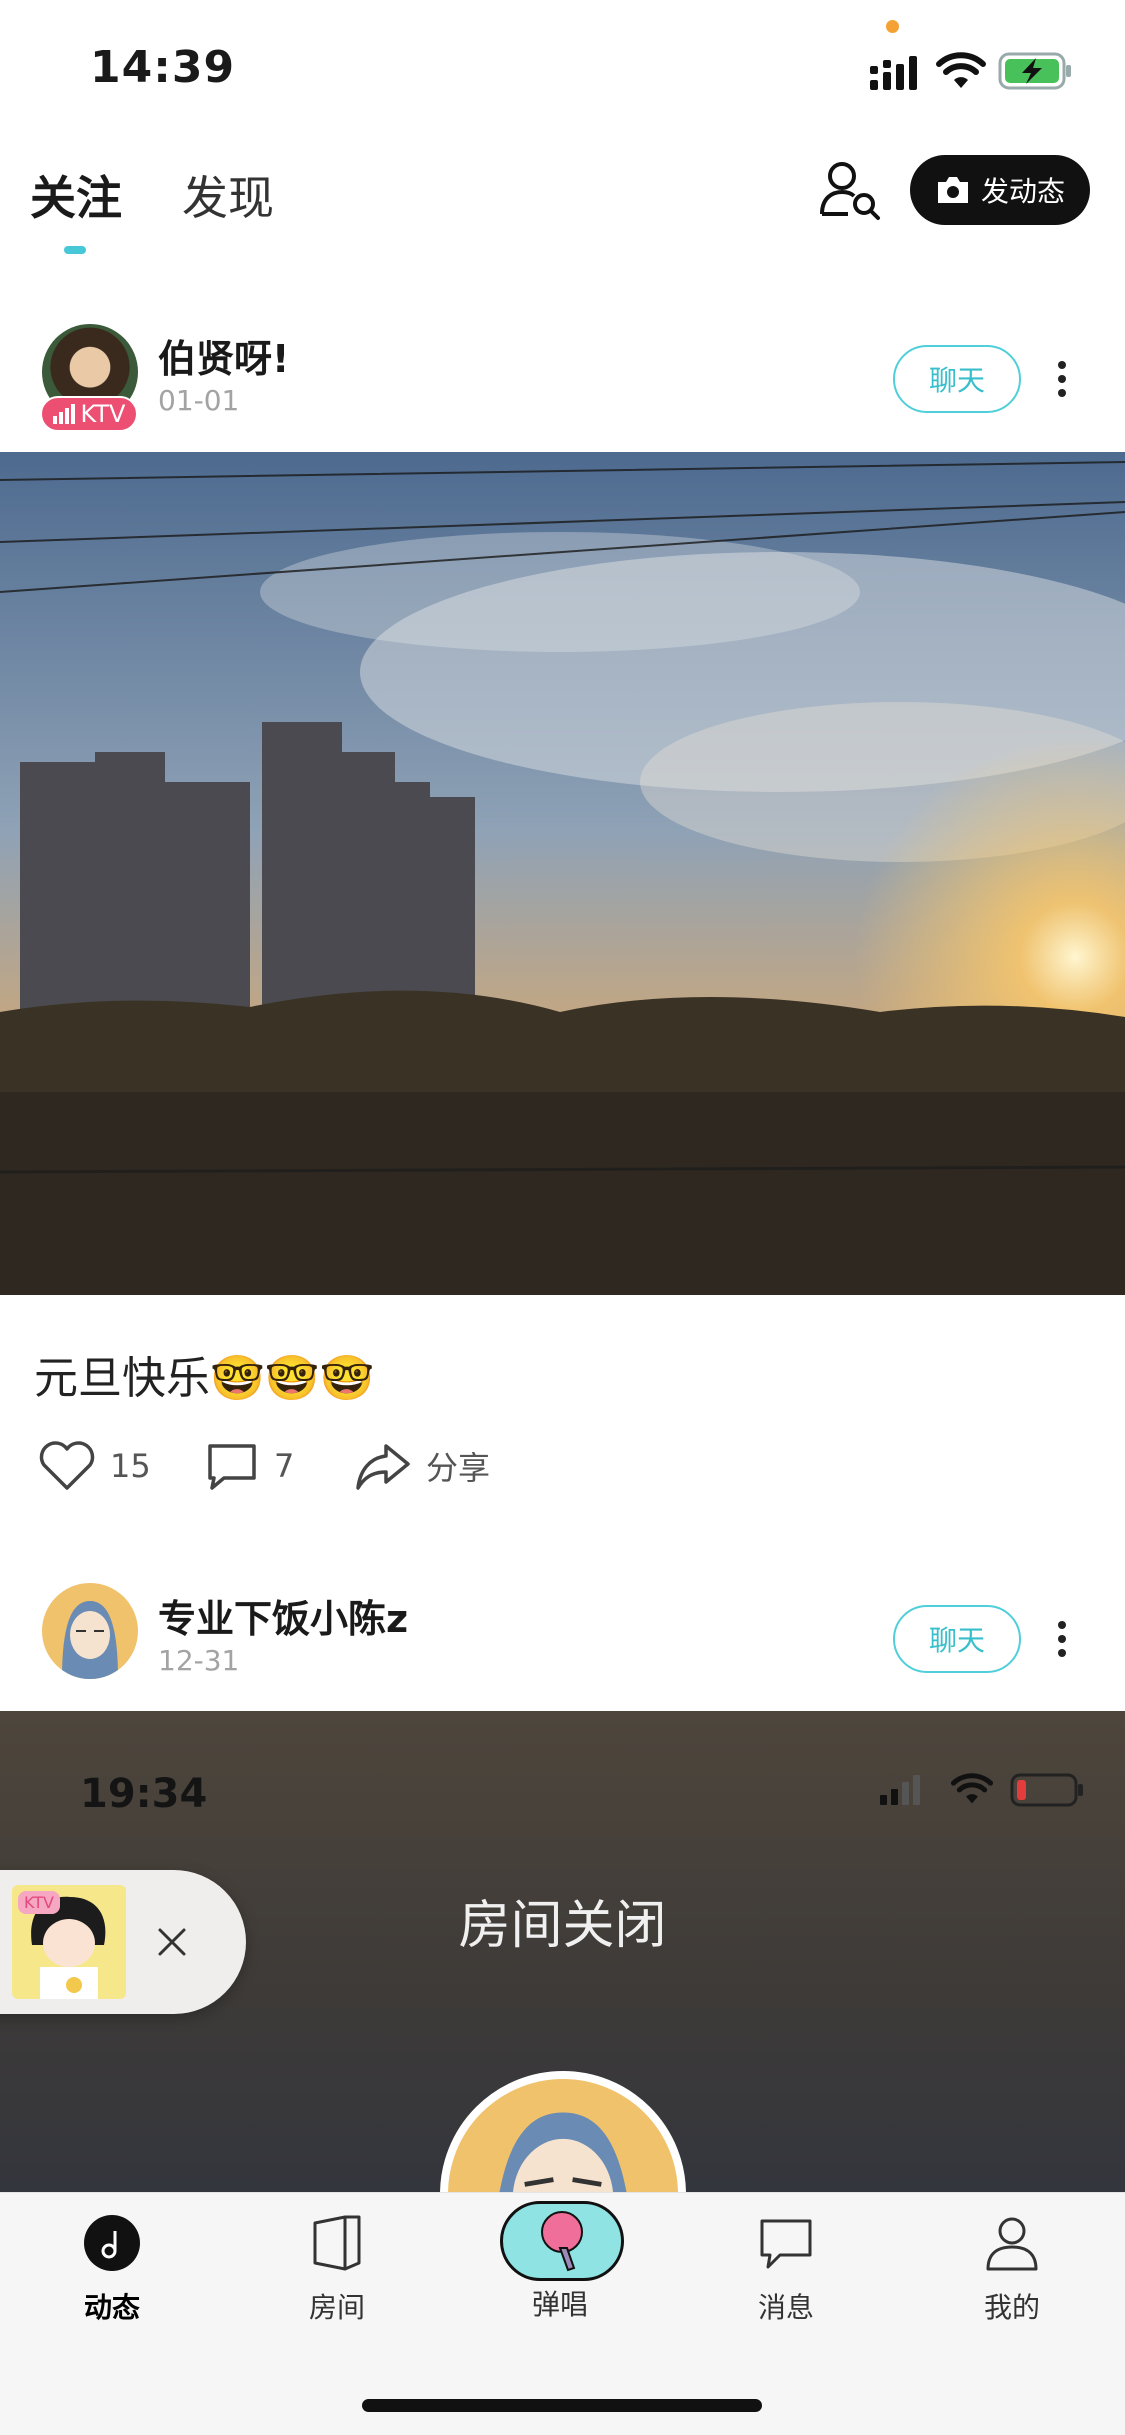 This screenshot has width=1125, height=2435. I want to click on nav-item-sing: 弹唱, so click(562, 2262).